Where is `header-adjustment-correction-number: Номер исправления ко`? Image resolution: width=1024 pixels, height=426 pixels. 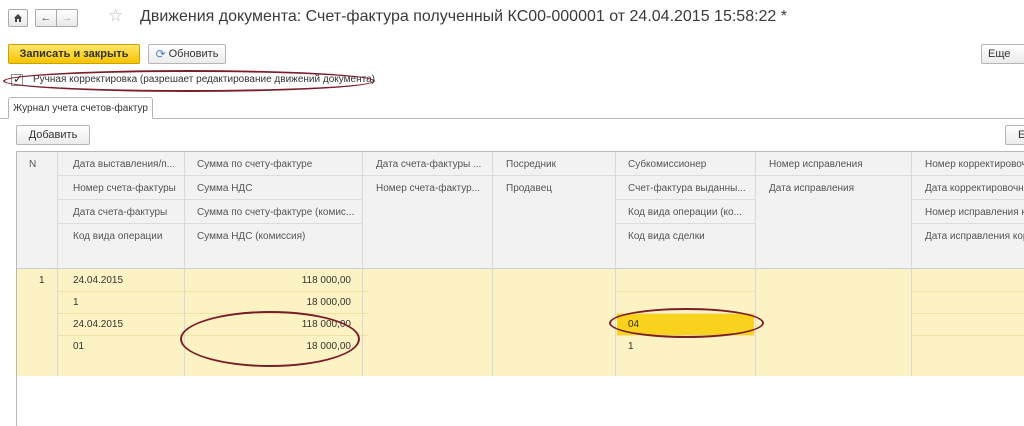
header-adjustment-correction-number: Номер исправления ко is located at coordinates (974, 212).